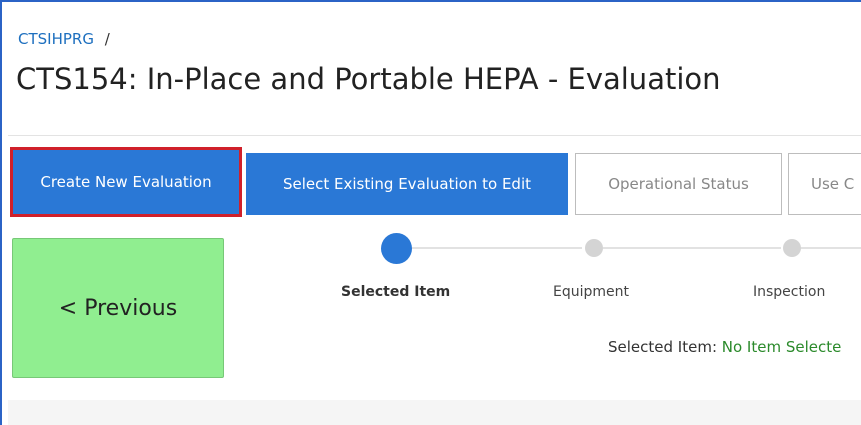 The height and width of the screenshot is (425, 861). Describe the element at coordinates (126, 182) in the screenshot. I see `create-new-evaluation-button: Create New Evaluation` at that location.